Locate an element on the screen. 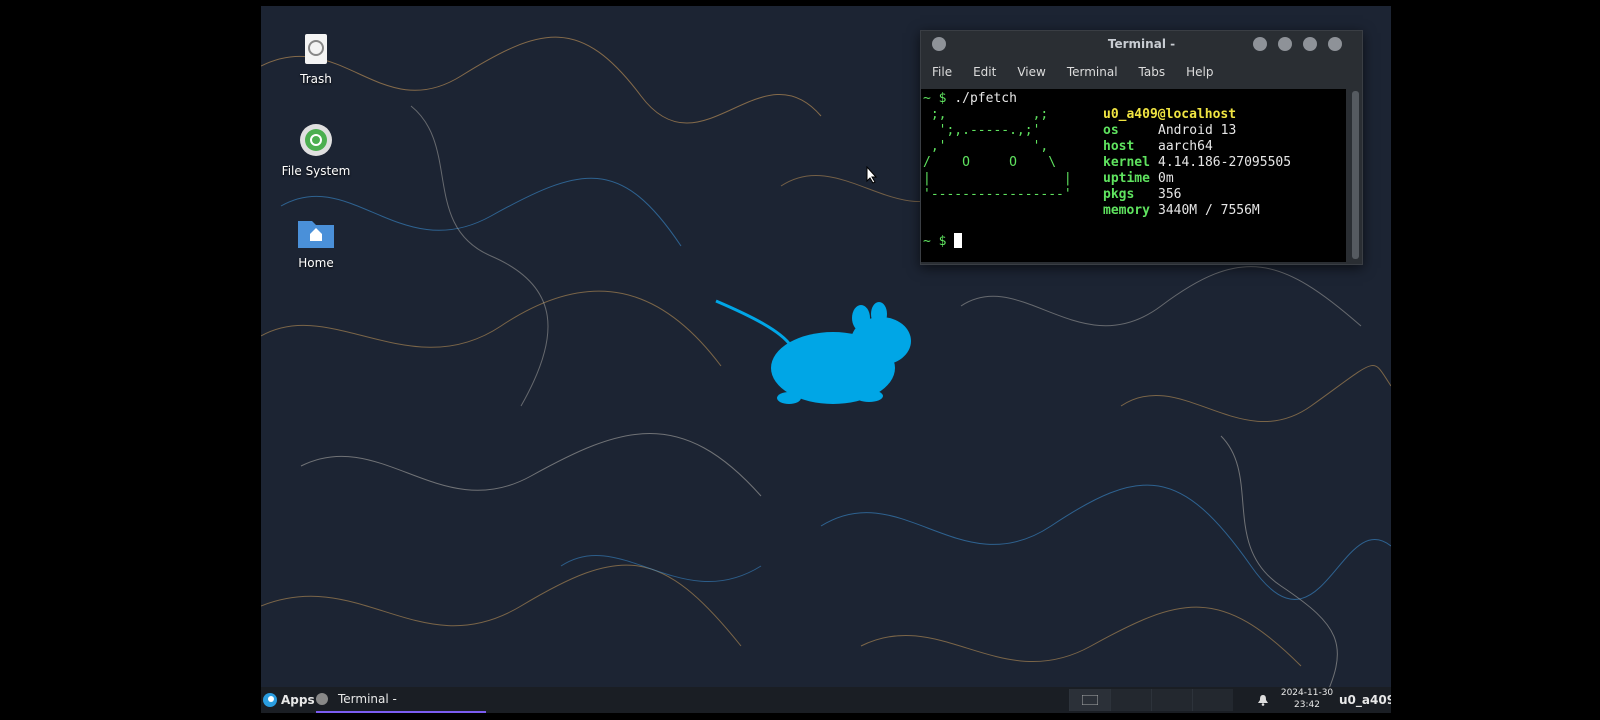  info-value: aarch64 is located at coordinates (1185, 146).